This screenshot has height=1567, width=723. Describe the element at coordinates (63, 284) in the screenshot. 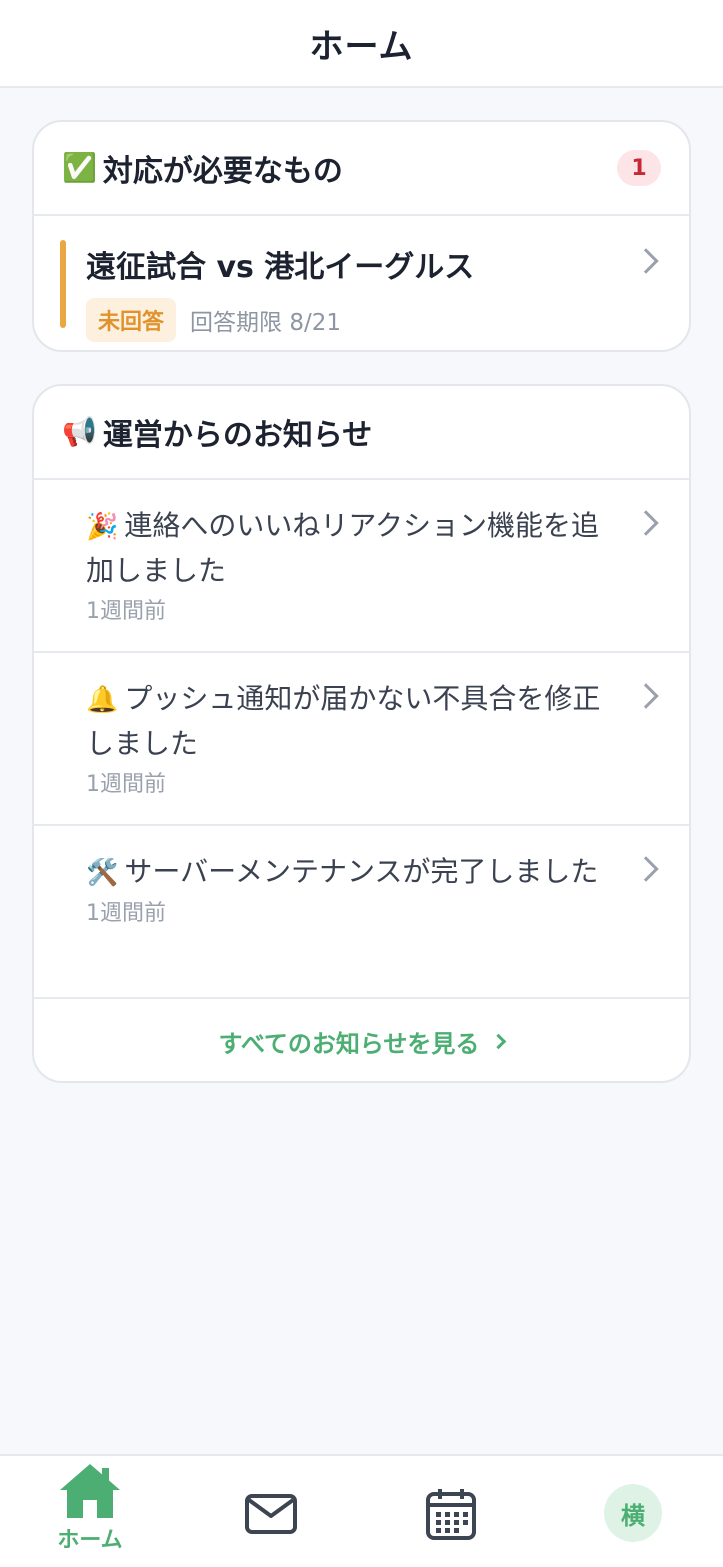

I see `accent-bar` at that location.